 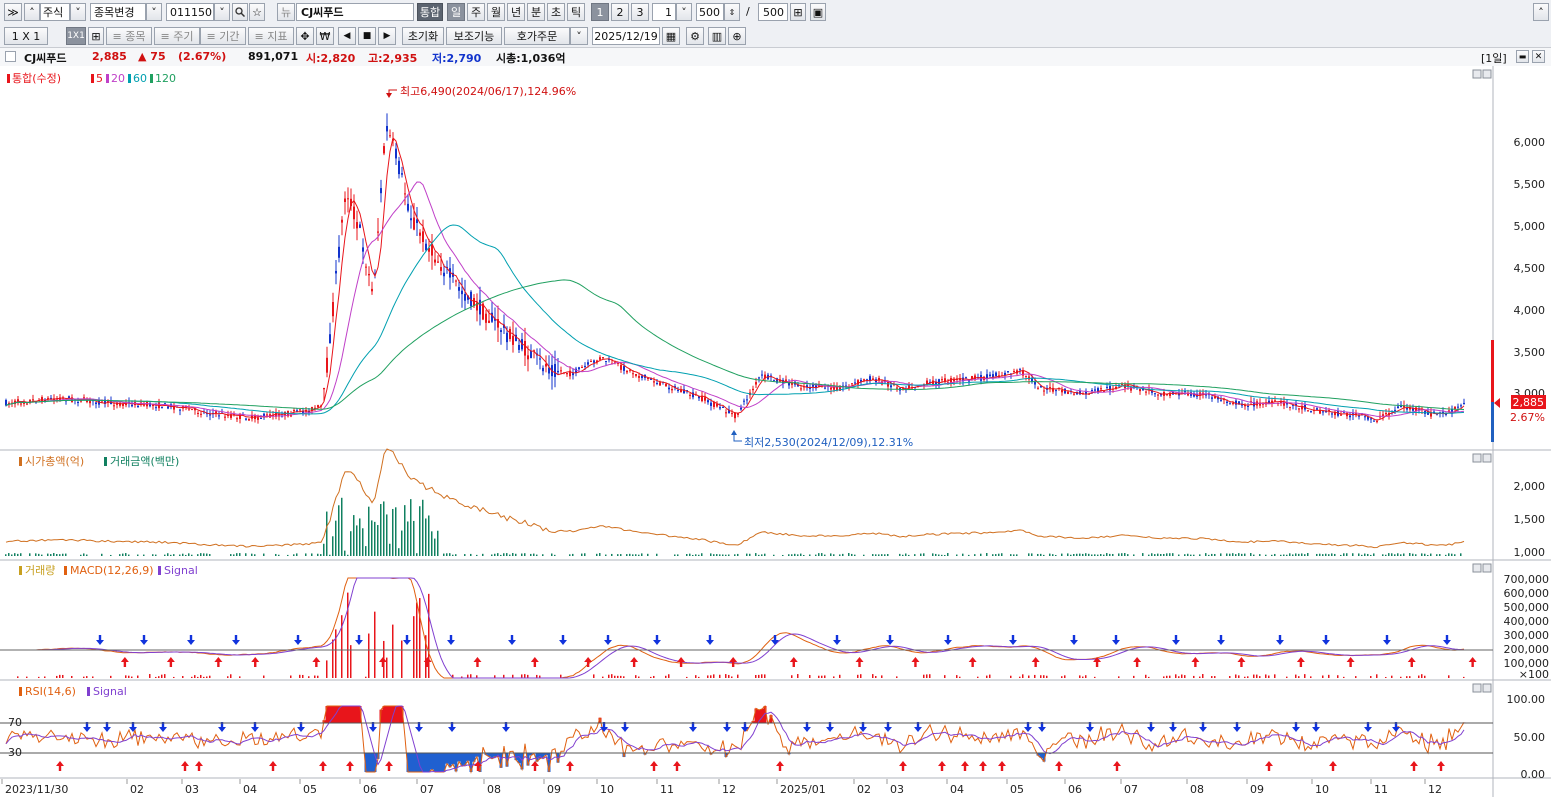 What do you see at coordinates (626, 36) in the screenshot?
I see `date-input: 2025/12/19` at bounding box center [626, 36].